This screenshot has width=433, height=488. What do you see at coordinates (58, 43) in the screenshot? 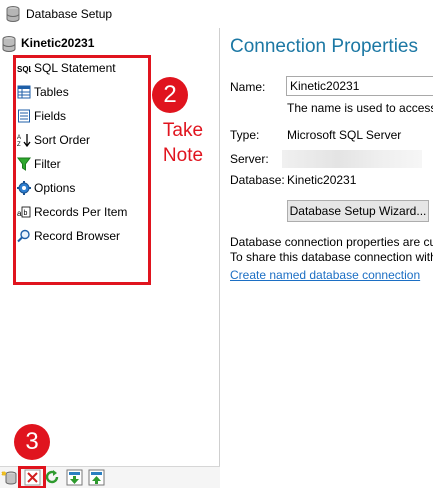
I see `tree-root-label: Kinetic20231` at bounding box center [58, 43].